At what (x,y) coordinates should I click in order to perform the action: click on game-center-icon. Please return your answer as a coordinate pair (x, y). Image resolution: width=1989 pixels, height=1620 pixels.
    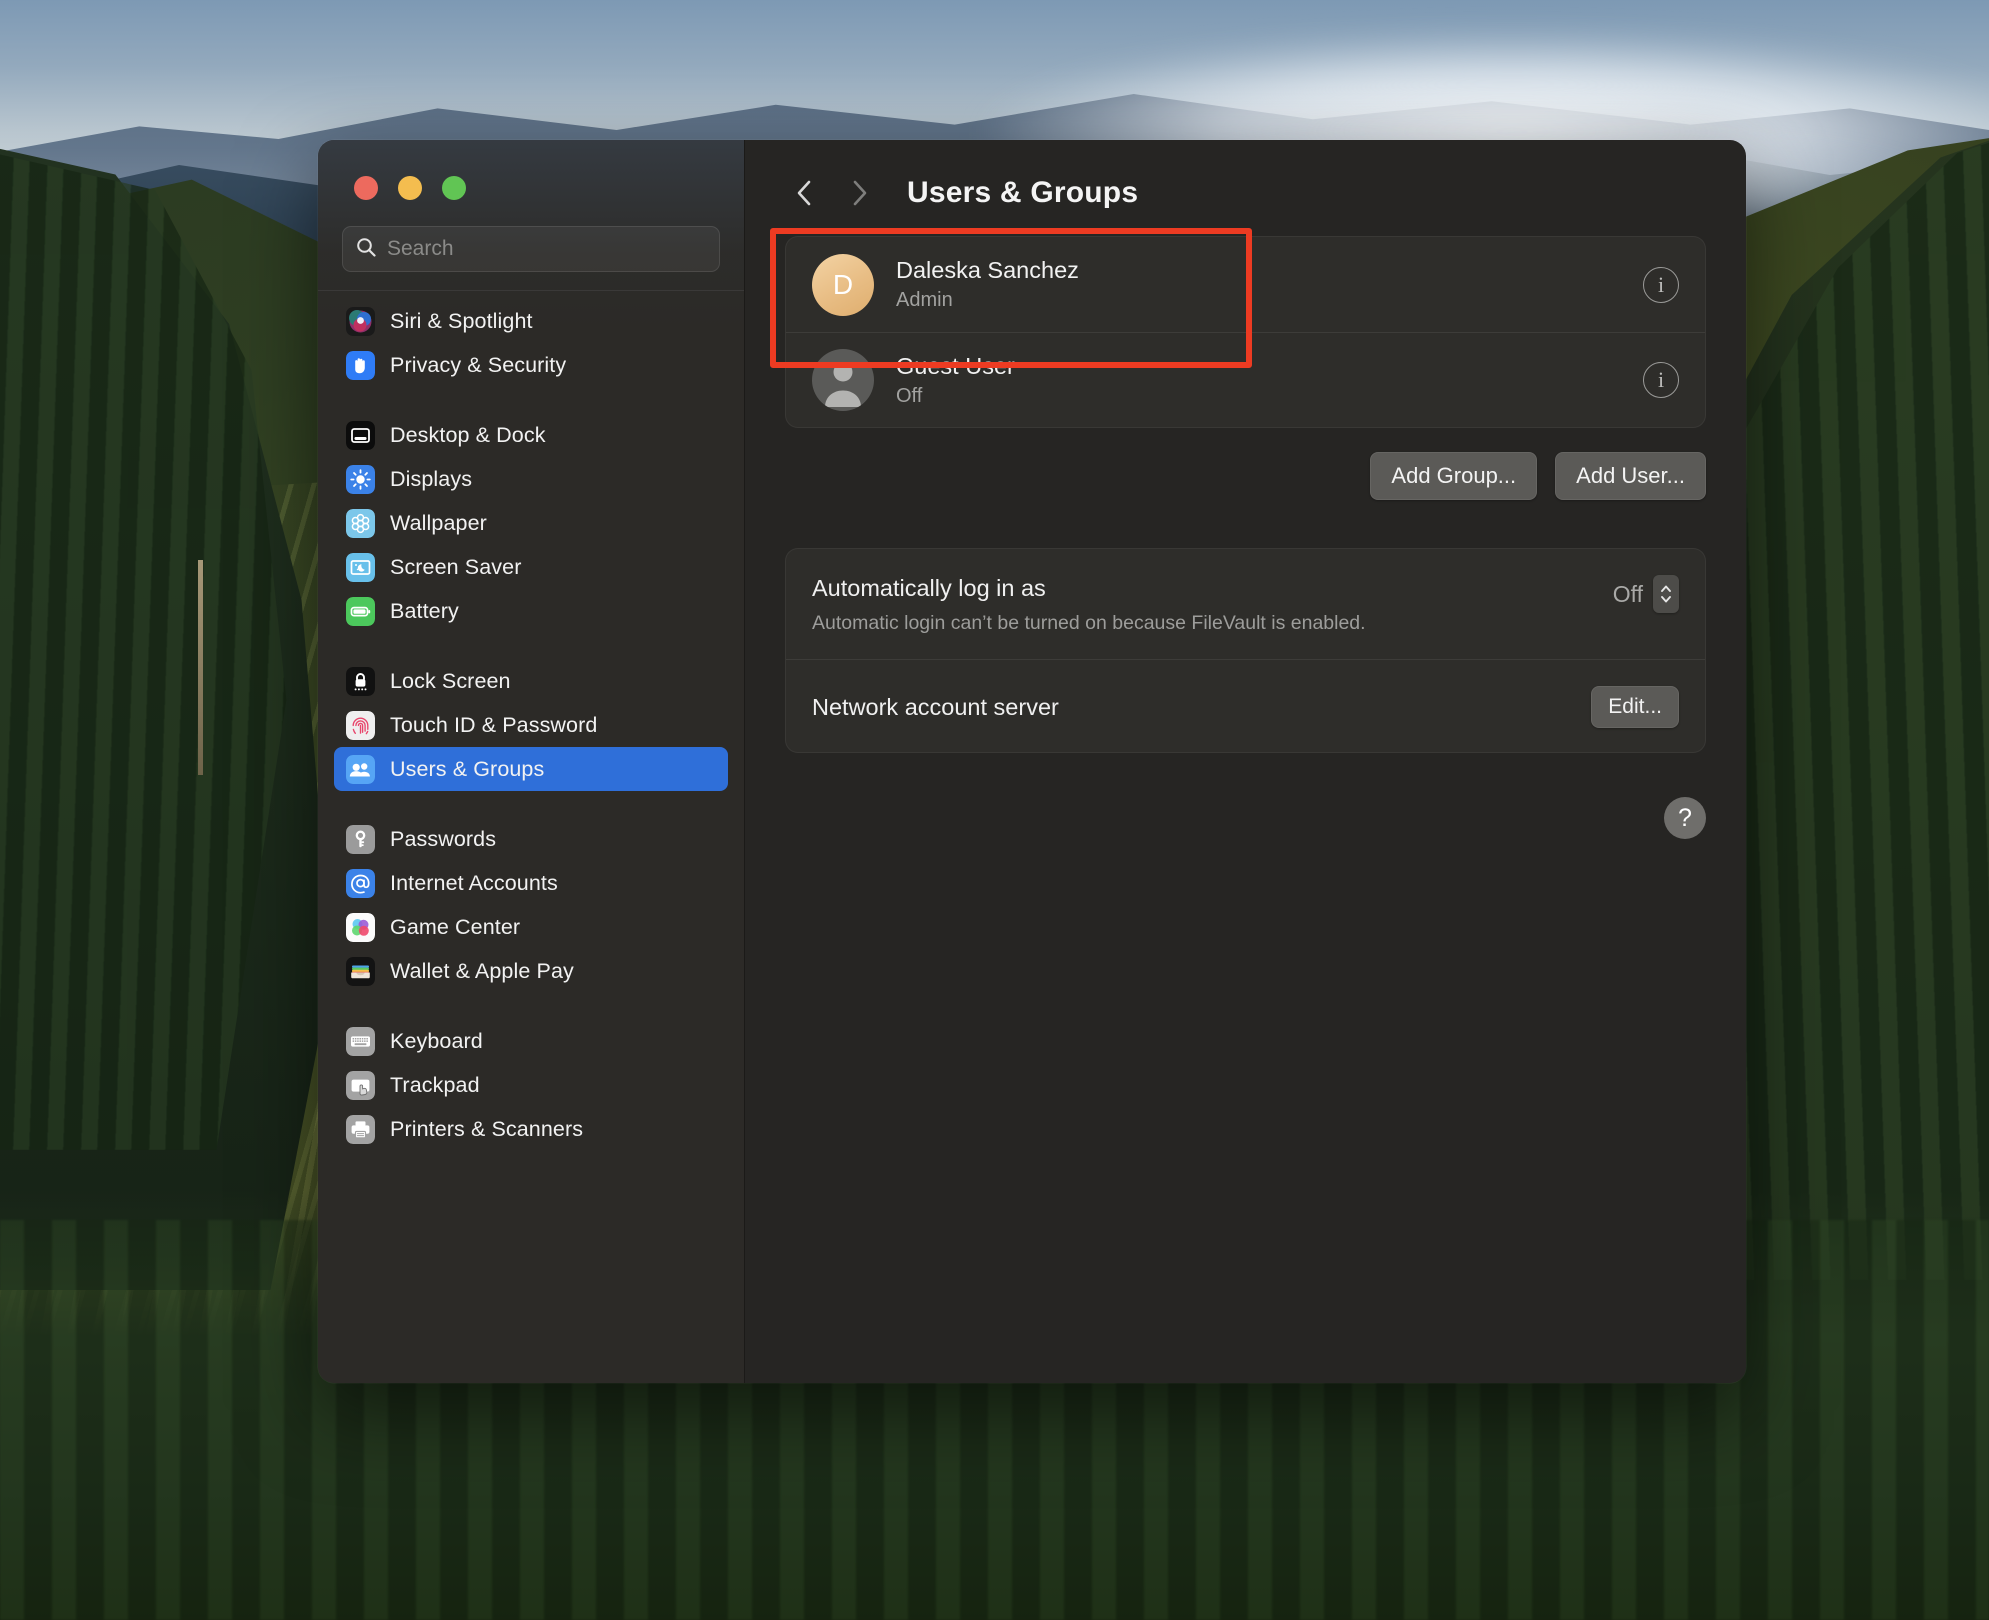
    Looking at the image, I should click on (360, 927).